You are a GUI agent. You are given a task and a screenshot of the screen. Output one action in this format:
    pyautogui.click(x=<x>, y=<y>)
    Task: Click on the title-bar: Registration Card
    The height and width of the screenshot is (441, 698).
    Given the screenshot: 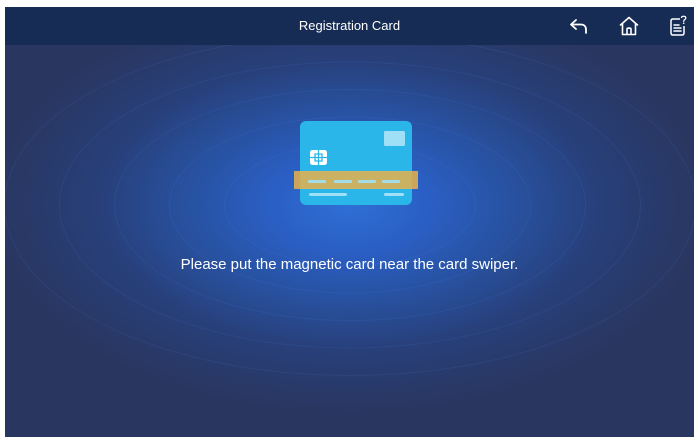 What is the action you would take?
    pyautogui.click(x=349, y=26)
    